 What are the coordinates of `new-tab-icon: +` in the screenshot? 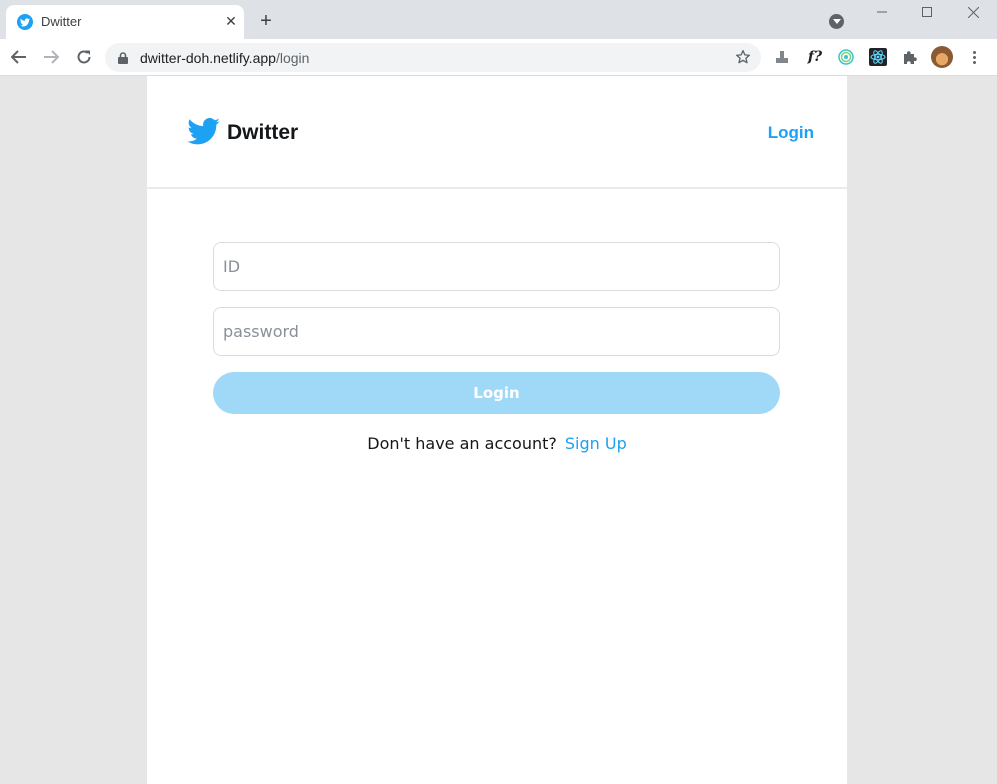 It's located at (266, 21).